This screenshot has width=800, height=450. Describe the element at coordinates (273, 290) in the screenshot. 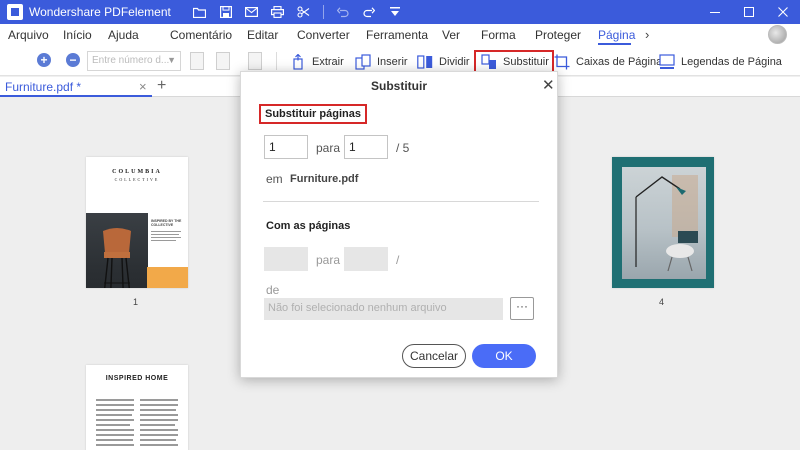

I see `from-file-label: de` at that location.